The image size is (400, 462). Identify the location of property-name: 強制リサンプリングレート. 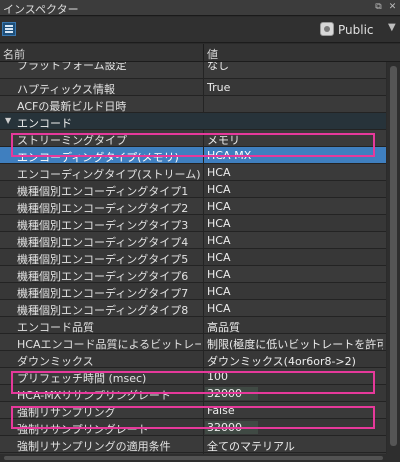
(83, 429).